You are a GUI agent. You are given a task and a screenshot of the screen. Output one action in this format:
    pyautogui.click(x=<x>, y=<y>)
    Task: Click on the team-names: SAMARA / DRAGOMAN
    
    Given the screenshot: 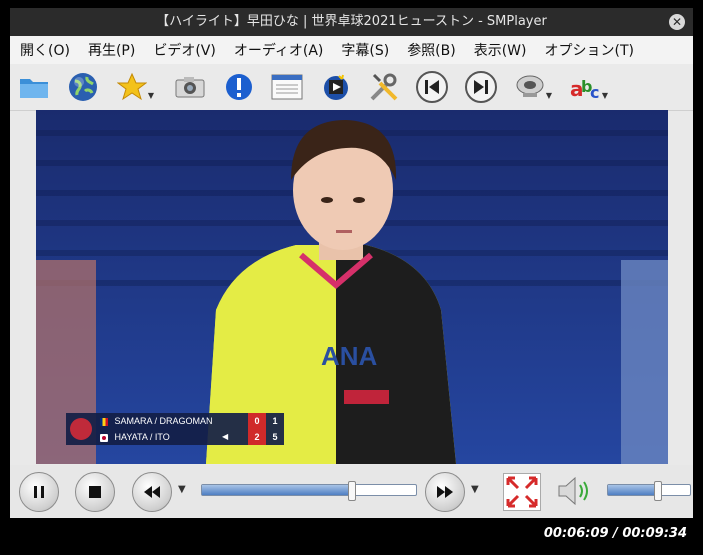 What is the action you would take?
    pyautogui.click(x=163, y=421)
    